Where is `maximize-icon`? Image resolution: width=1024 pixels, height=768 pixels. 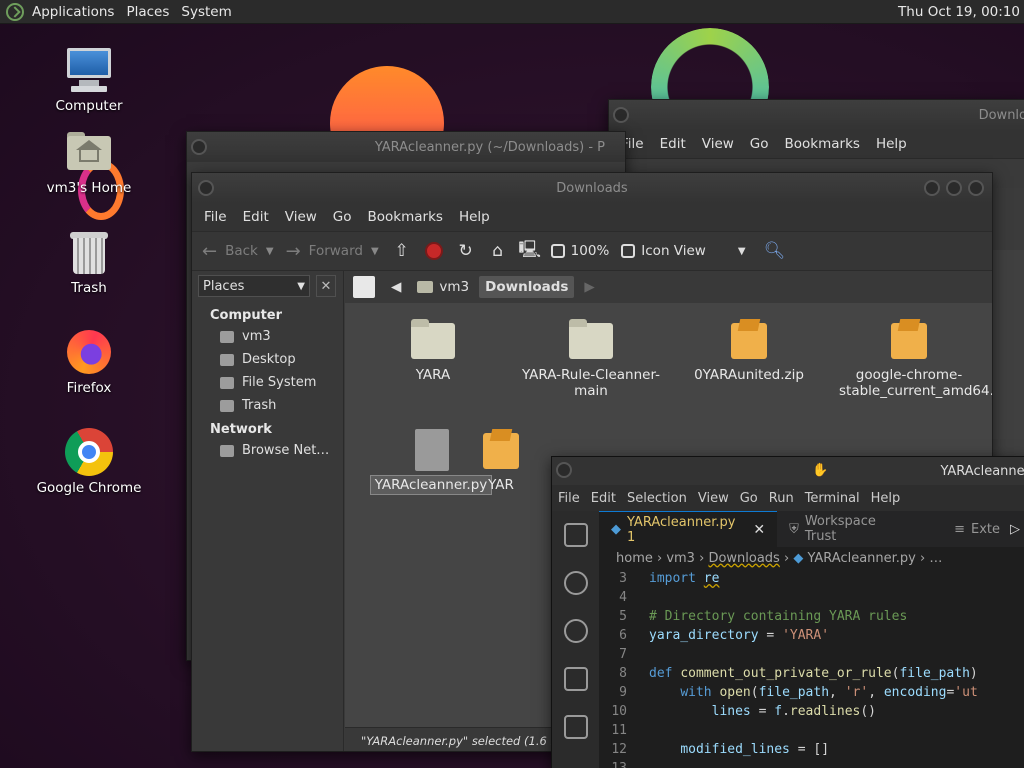 maximize-icon is located at coordinates (954, 188).